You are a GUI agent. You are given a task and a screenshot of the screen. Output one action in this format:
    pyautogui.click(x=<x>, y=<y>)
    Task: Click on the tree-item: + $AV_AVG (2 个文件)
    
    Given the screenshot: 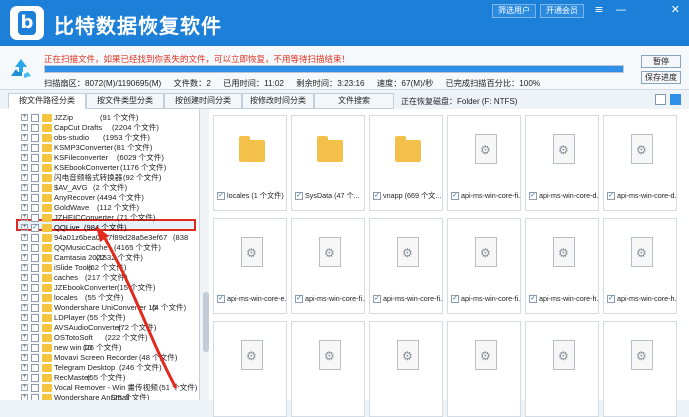 What is the action you would take?
    pyautogui.click(x=99, y=188)
    